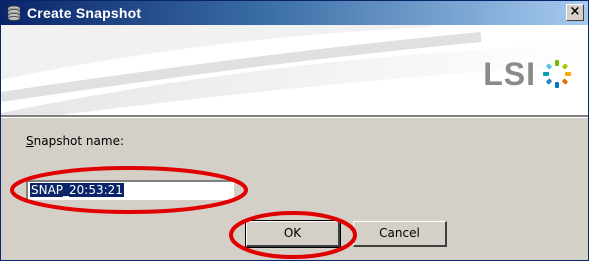 The height and width of the screenshot is (261, 589). What do you see at coordinates (293, 234) in the screenshot?
I see `ok-button: OK` at bounding box center [293, 234].